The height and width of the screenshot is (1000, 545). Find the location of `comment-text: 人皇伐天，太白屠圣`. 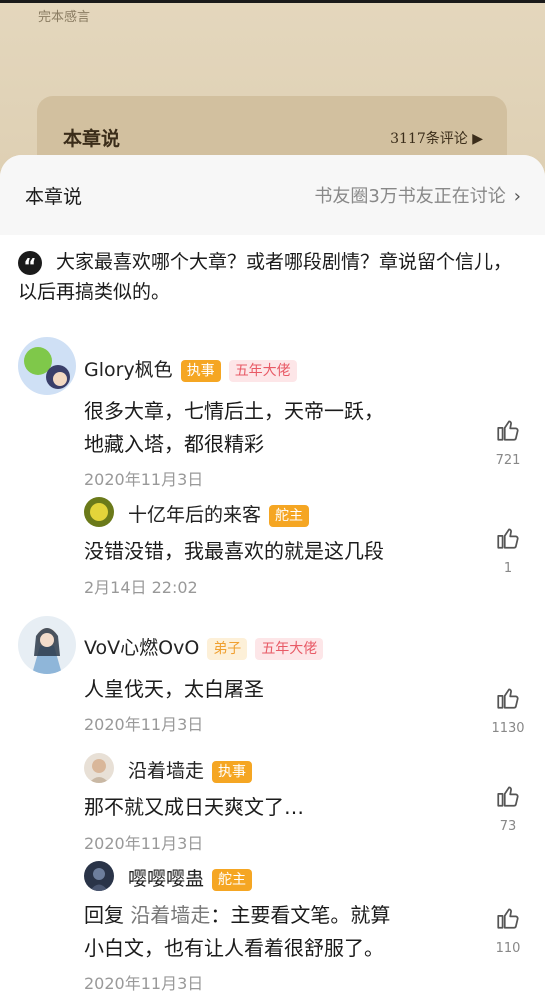

comment-text: 人皇伐天，太白屠圣 is located at coordinates (174, 689).